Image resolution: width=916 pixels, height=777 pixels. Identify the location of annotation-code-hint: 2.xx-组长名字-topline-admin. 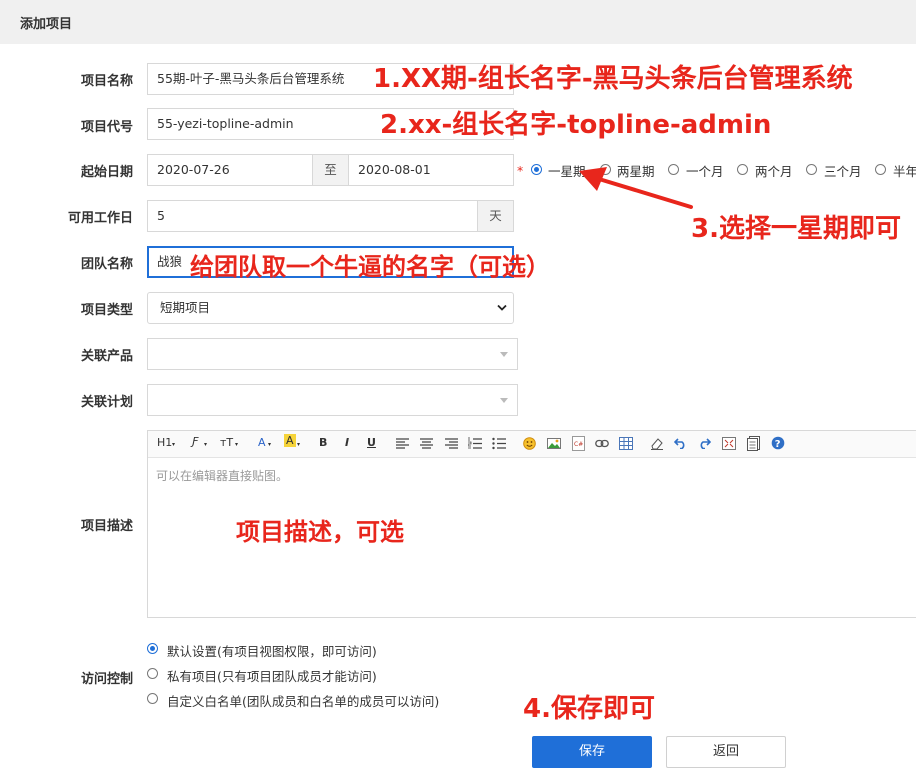
(576, 125).